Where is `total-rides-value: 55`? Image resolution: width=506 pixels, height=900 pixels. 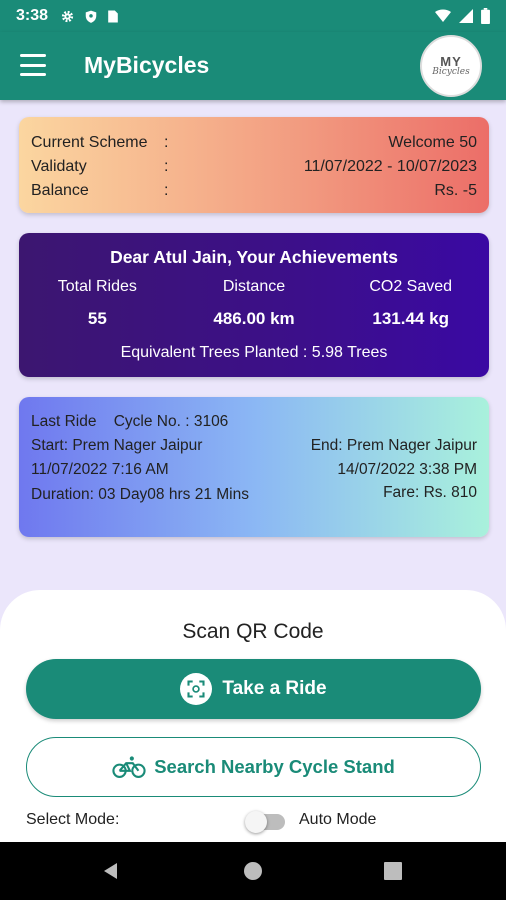 total-rides-value: 55 is located at coordinates (97, 318).